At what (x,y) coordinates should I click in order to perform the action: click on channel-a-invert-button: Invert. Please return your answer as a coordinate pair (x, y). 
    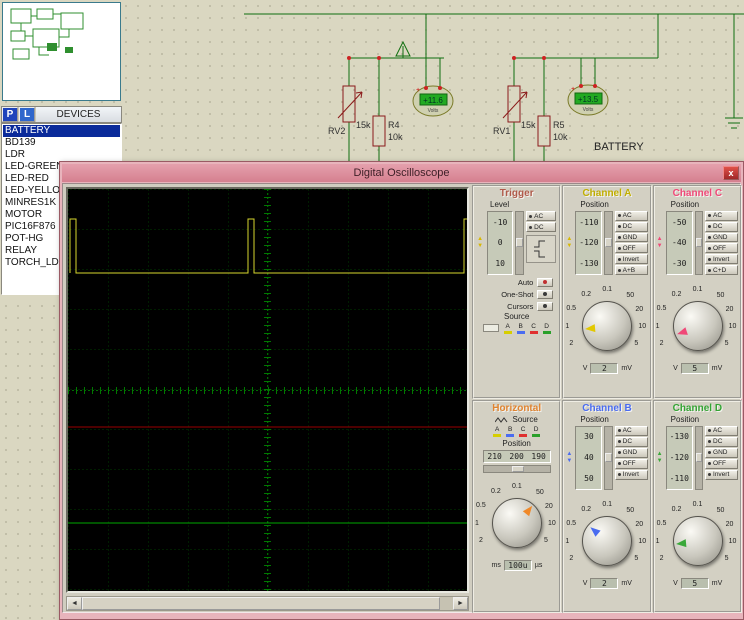
    Looking at the image, I should click on (631, 259).